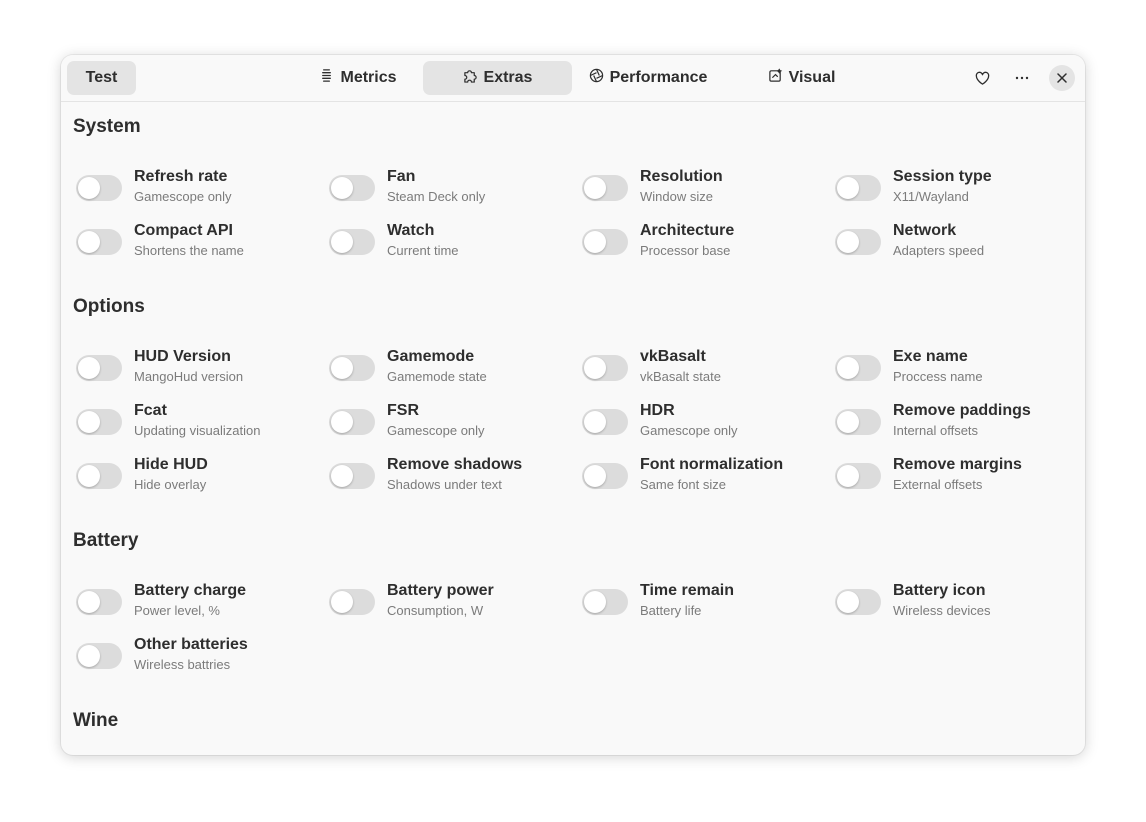  I want to click on tab-extras: Extras, so click(497, 78).